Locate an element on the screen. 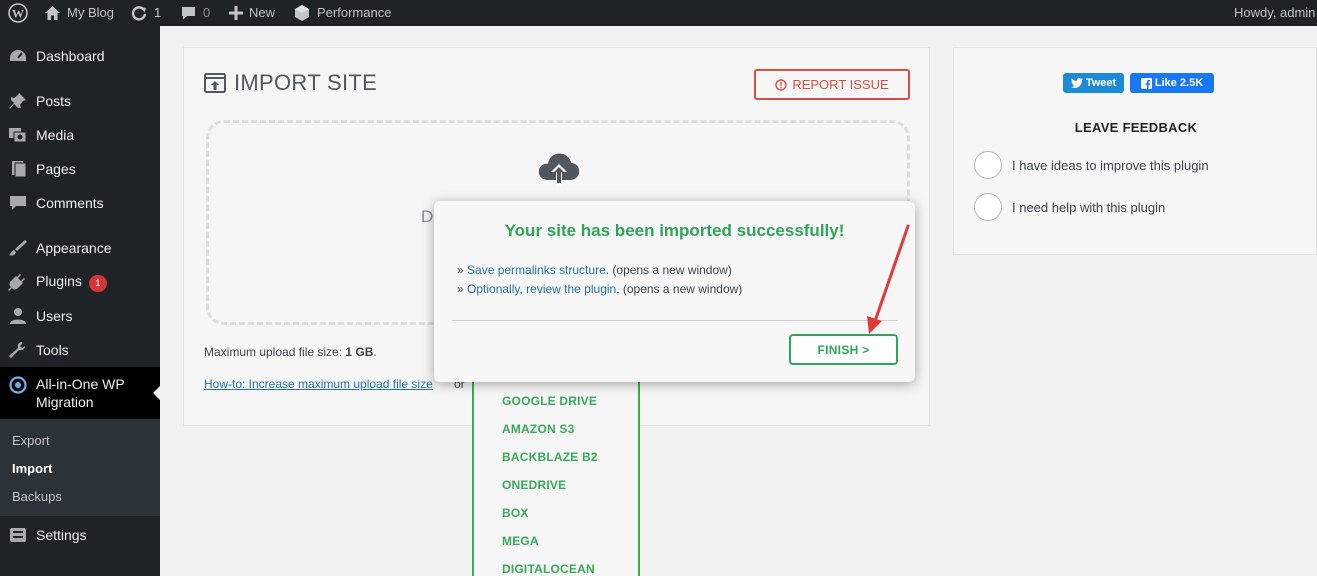  site-name: My Blog is located at coordinates (90, 12).